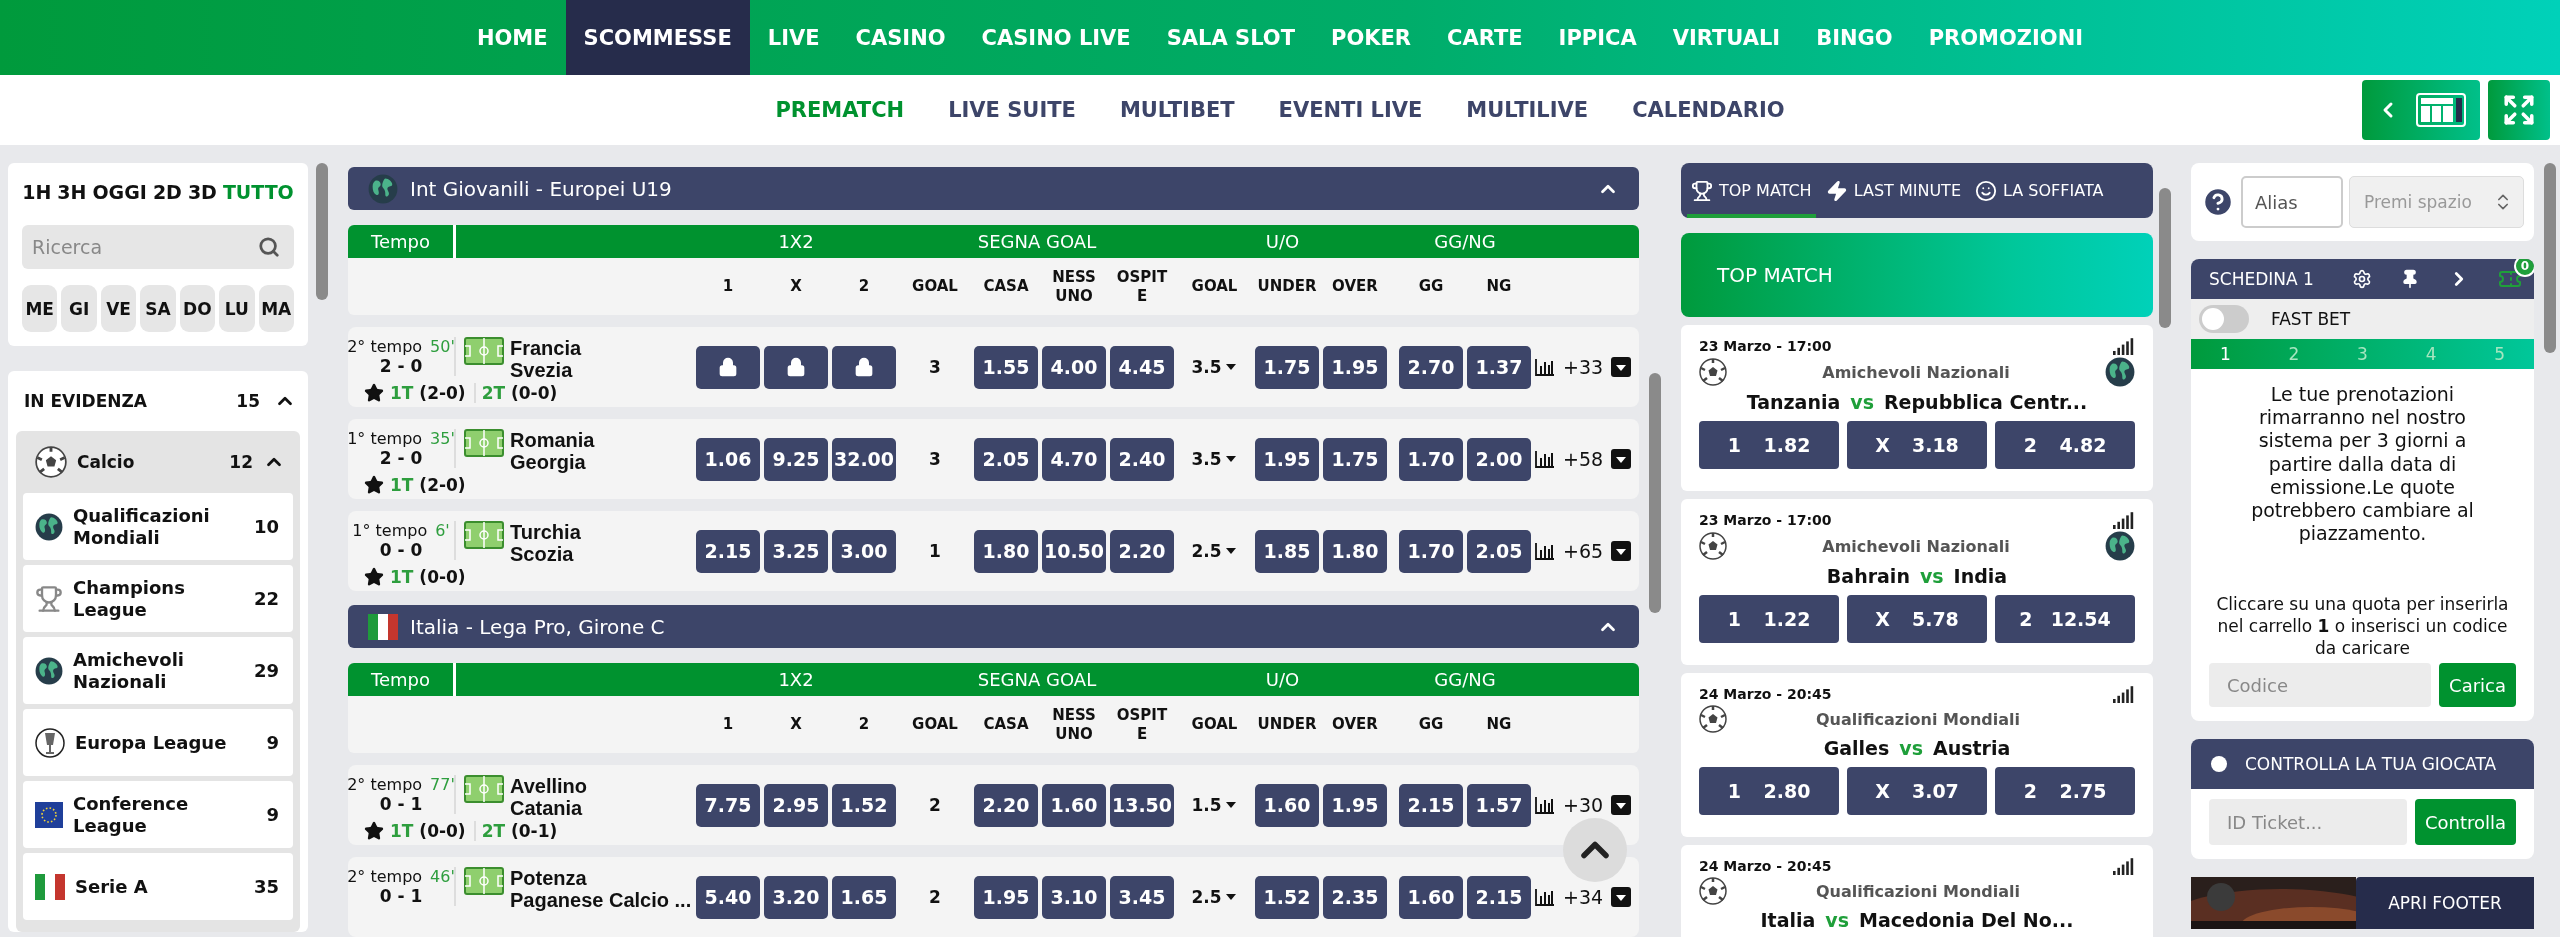  Describe the element at coordinates (2065, 445) in the screenshot. I see `odds-button: 2 4.82` at that location.